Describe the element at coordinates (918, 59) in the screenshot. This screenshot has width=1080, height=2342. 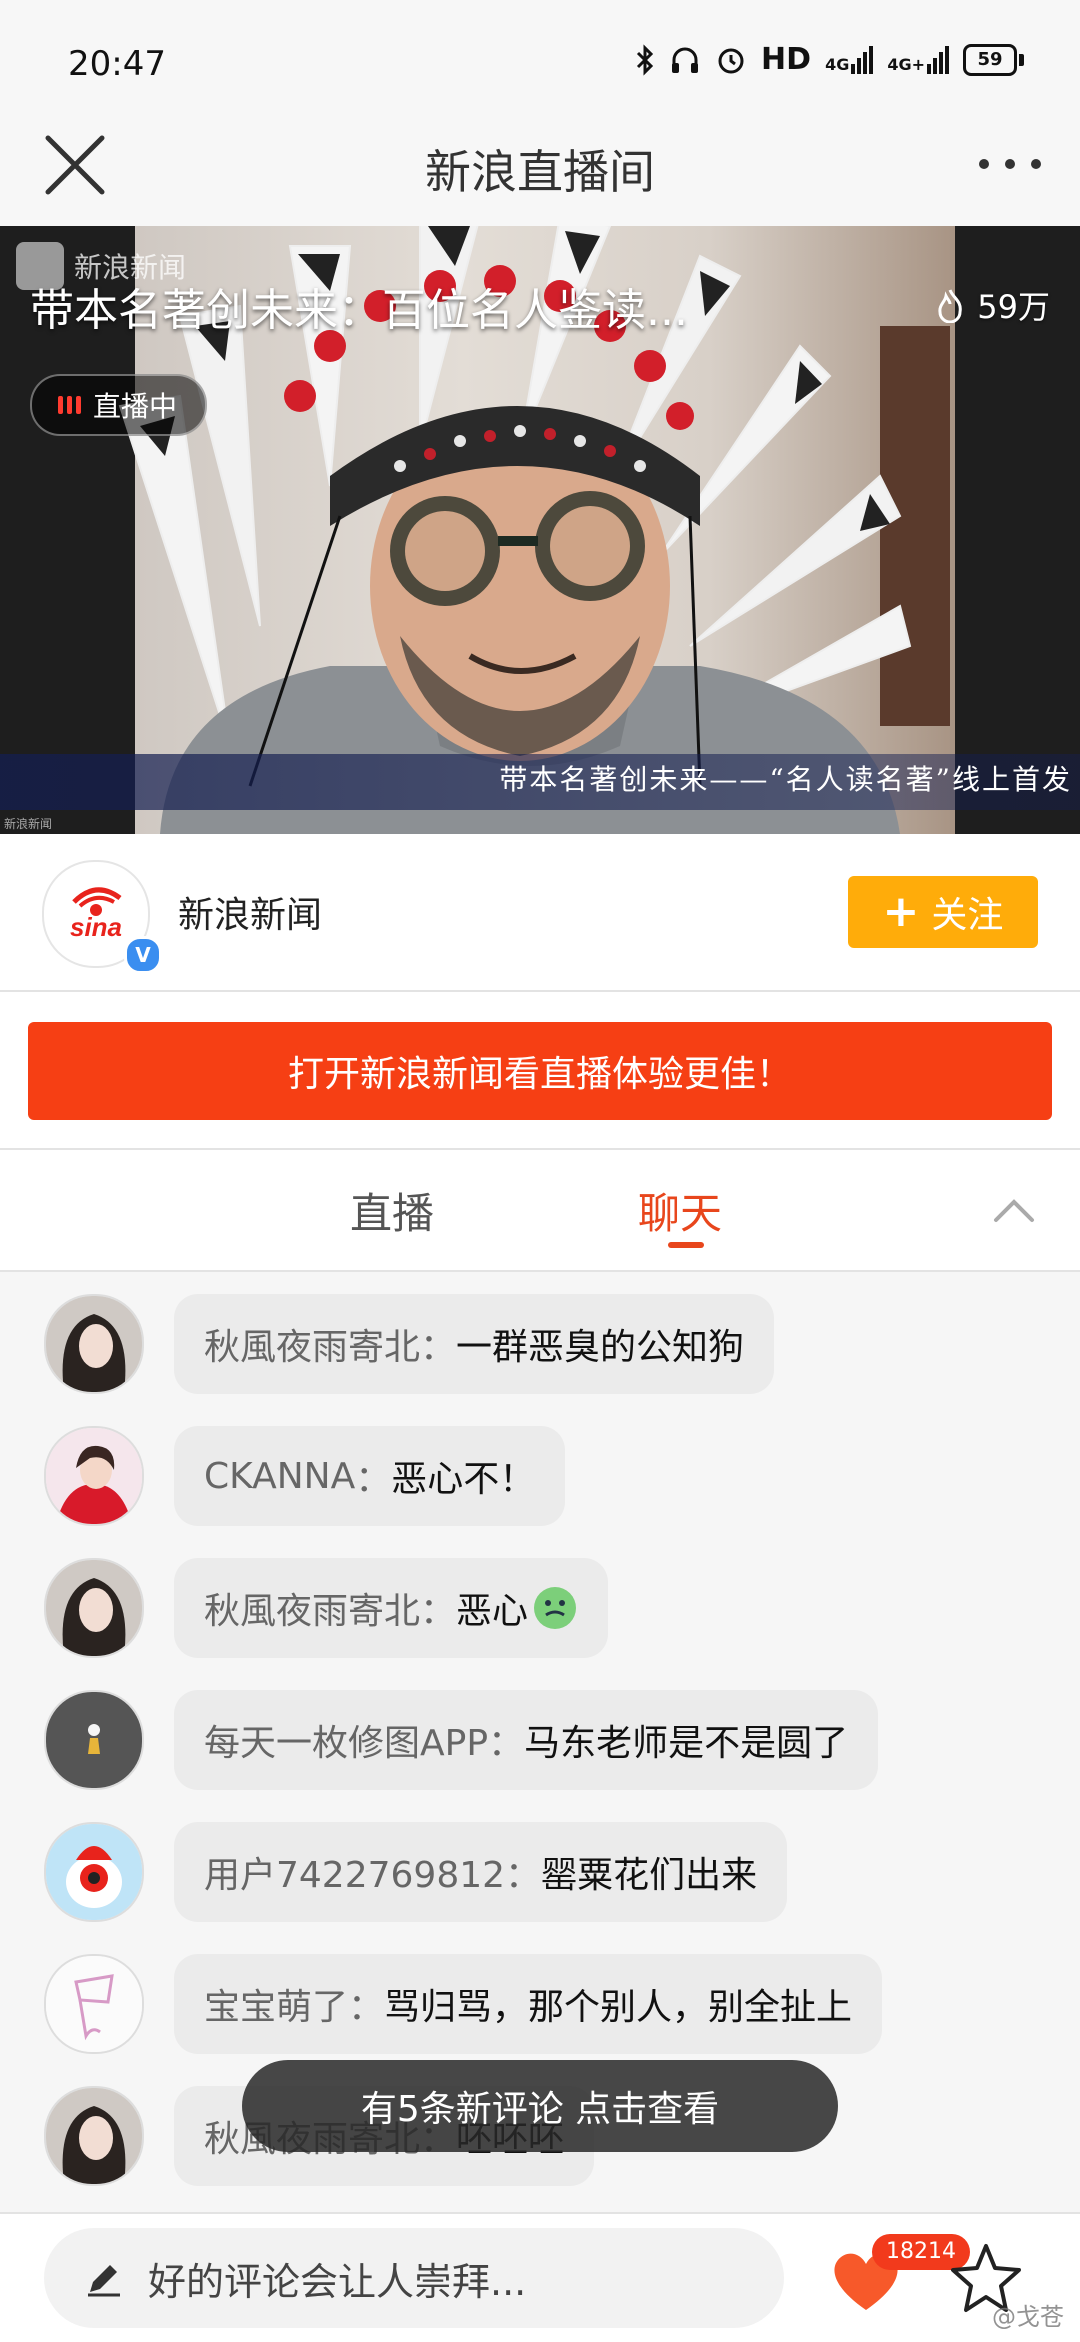
I see `signal-icon: 4G+` at that location.